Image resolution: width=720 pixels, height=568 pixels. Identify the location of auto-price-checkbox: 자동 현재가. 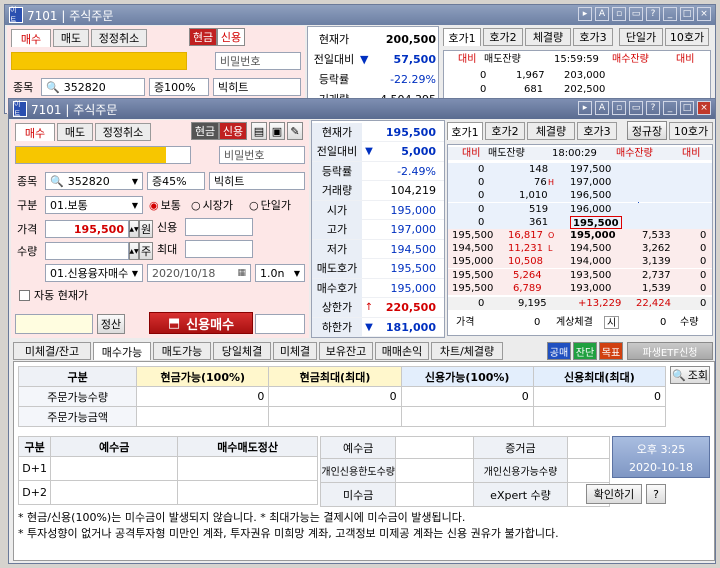
(53, 295).